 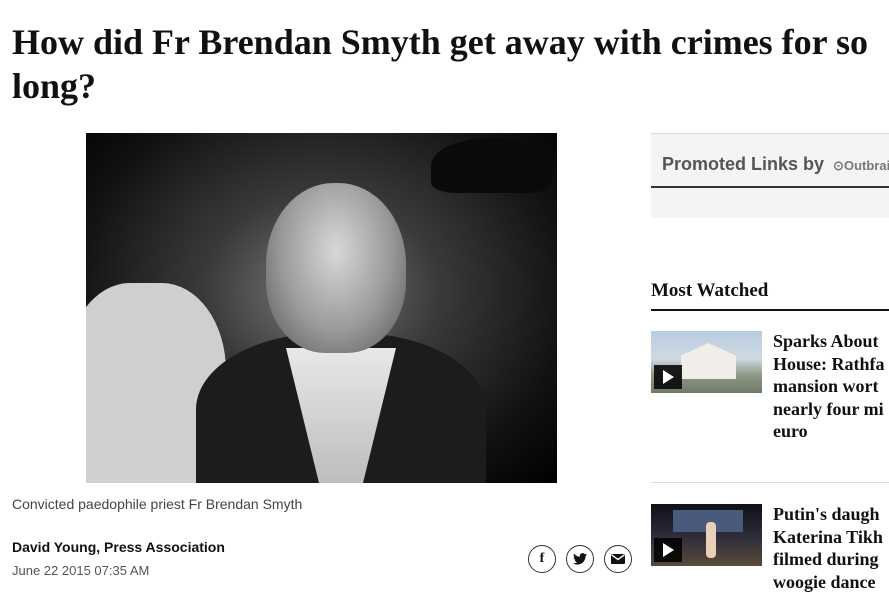 What do you see at coordinates (711, 540) in the screenshot?
I see `stage-dancer` at bounding box center [711, 540].